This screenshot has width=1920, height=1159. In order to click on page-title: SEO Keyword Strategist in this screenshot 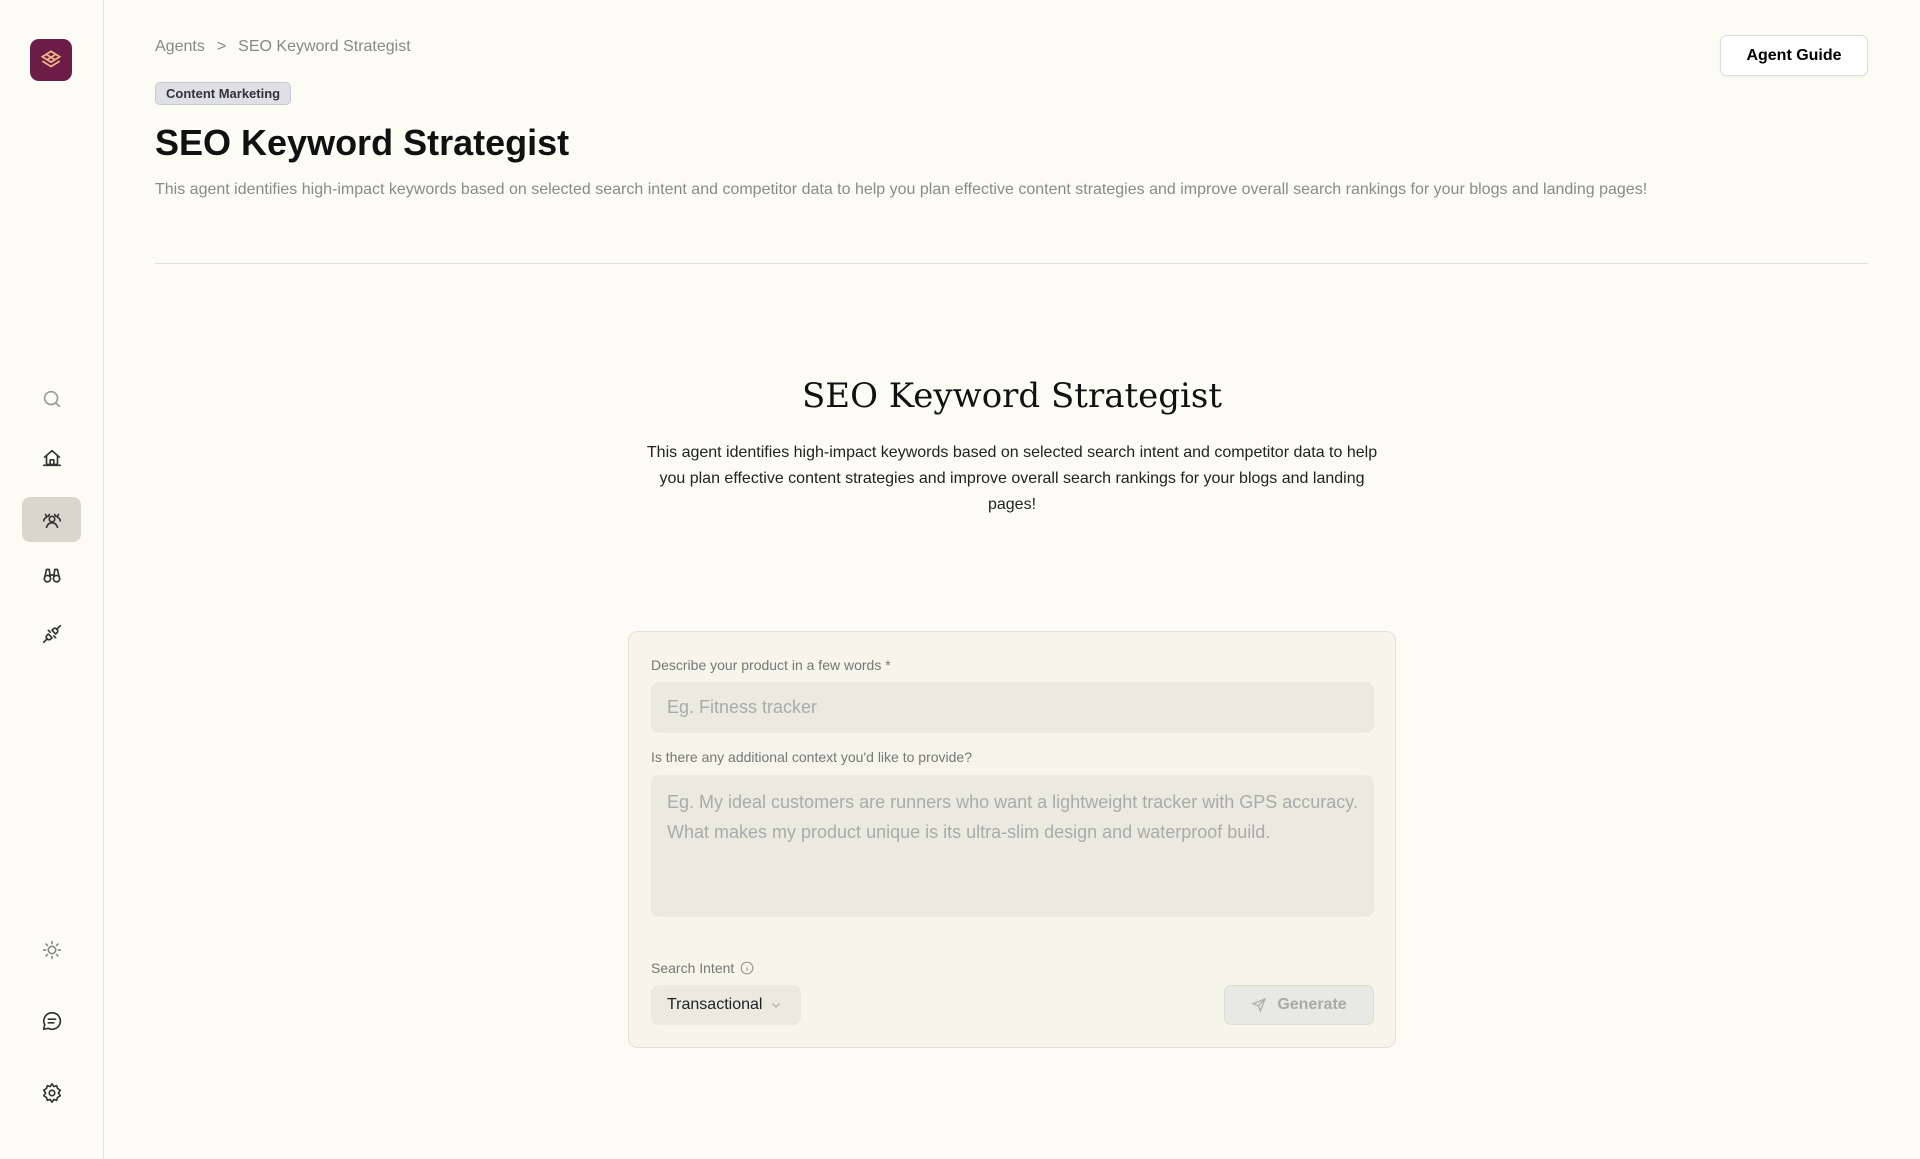, I will do `click(362, 142)`.